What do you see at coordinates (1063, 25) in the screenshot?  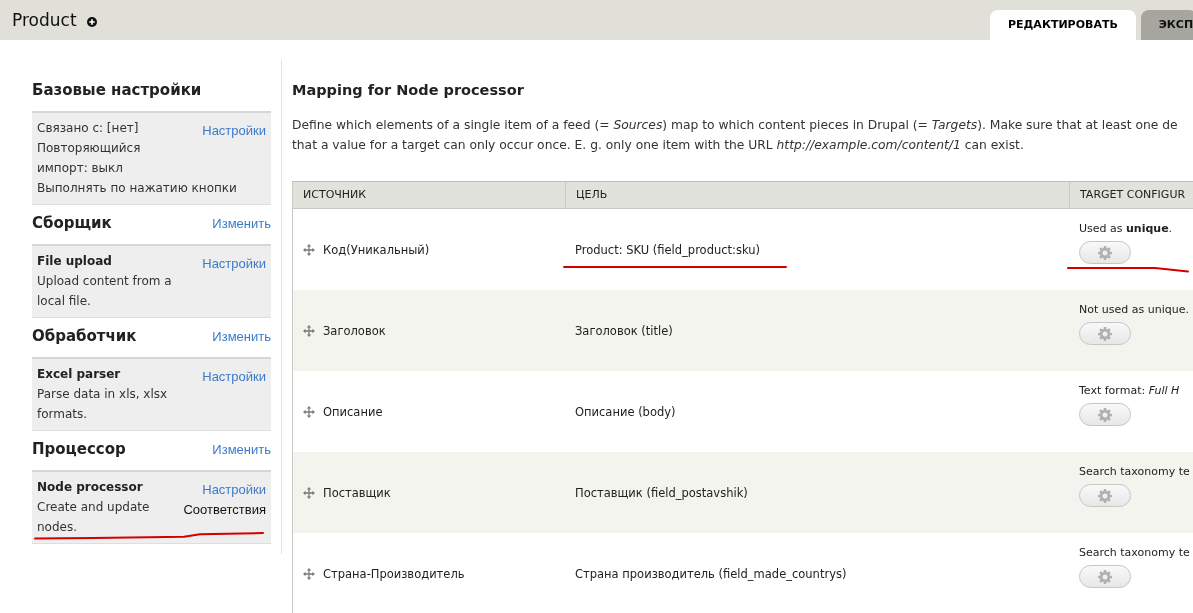 I see `tab: РЕДАКТИРОВАТЬ` at bounding box center [1063, 25].